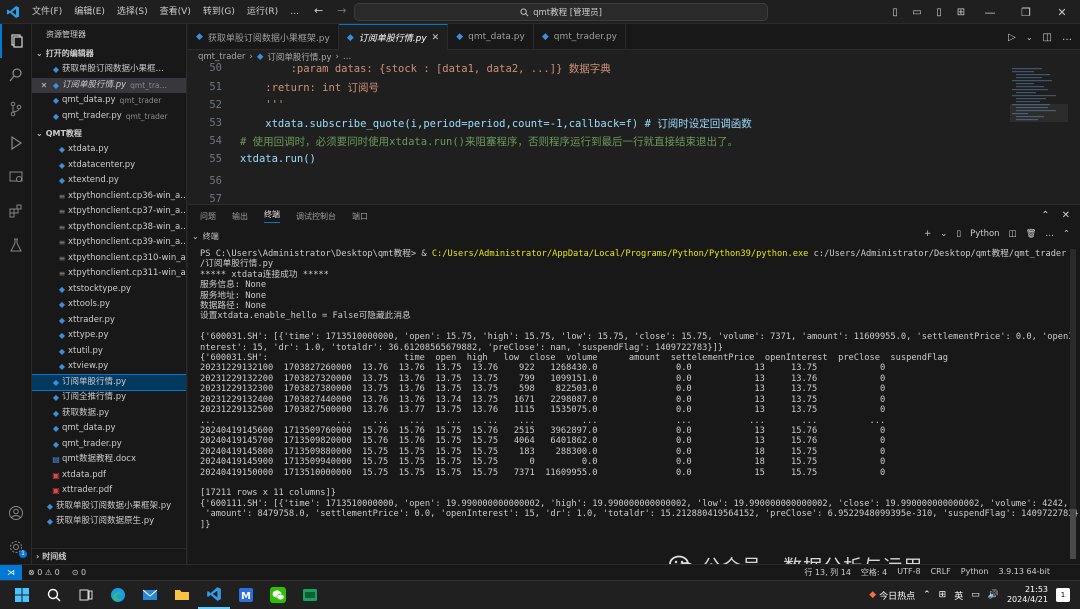  What do you see at coordinates (1012, 37) in the screenshot?
I see `run-play-icon: ▷` at bounding box center [1012, 37].